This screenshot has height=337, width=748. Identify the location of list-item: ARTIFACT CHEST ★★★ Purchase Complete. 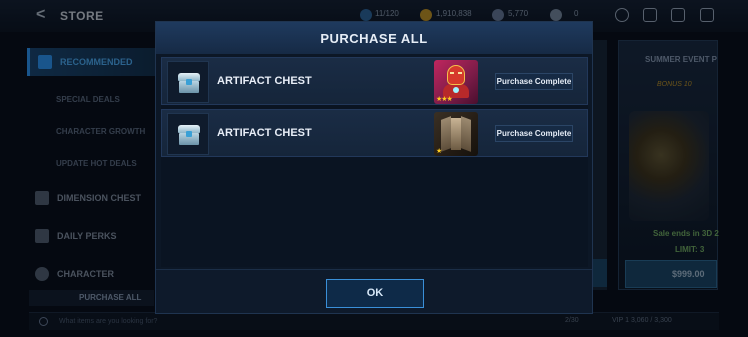
(374, 81).